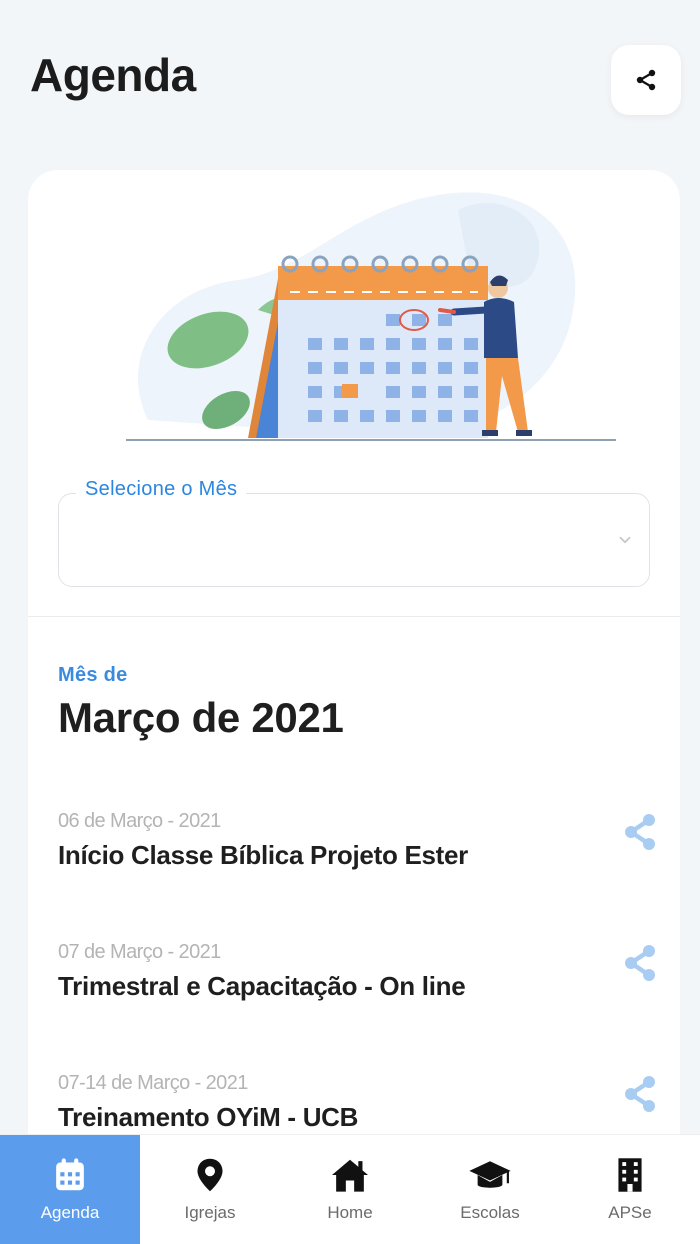 The height and width of the screenshot is (1244, 700). What do you see at coordinates (625, 540) in the screenshot?
I see `chevron-down-icon` at bounding box center [625, 540].